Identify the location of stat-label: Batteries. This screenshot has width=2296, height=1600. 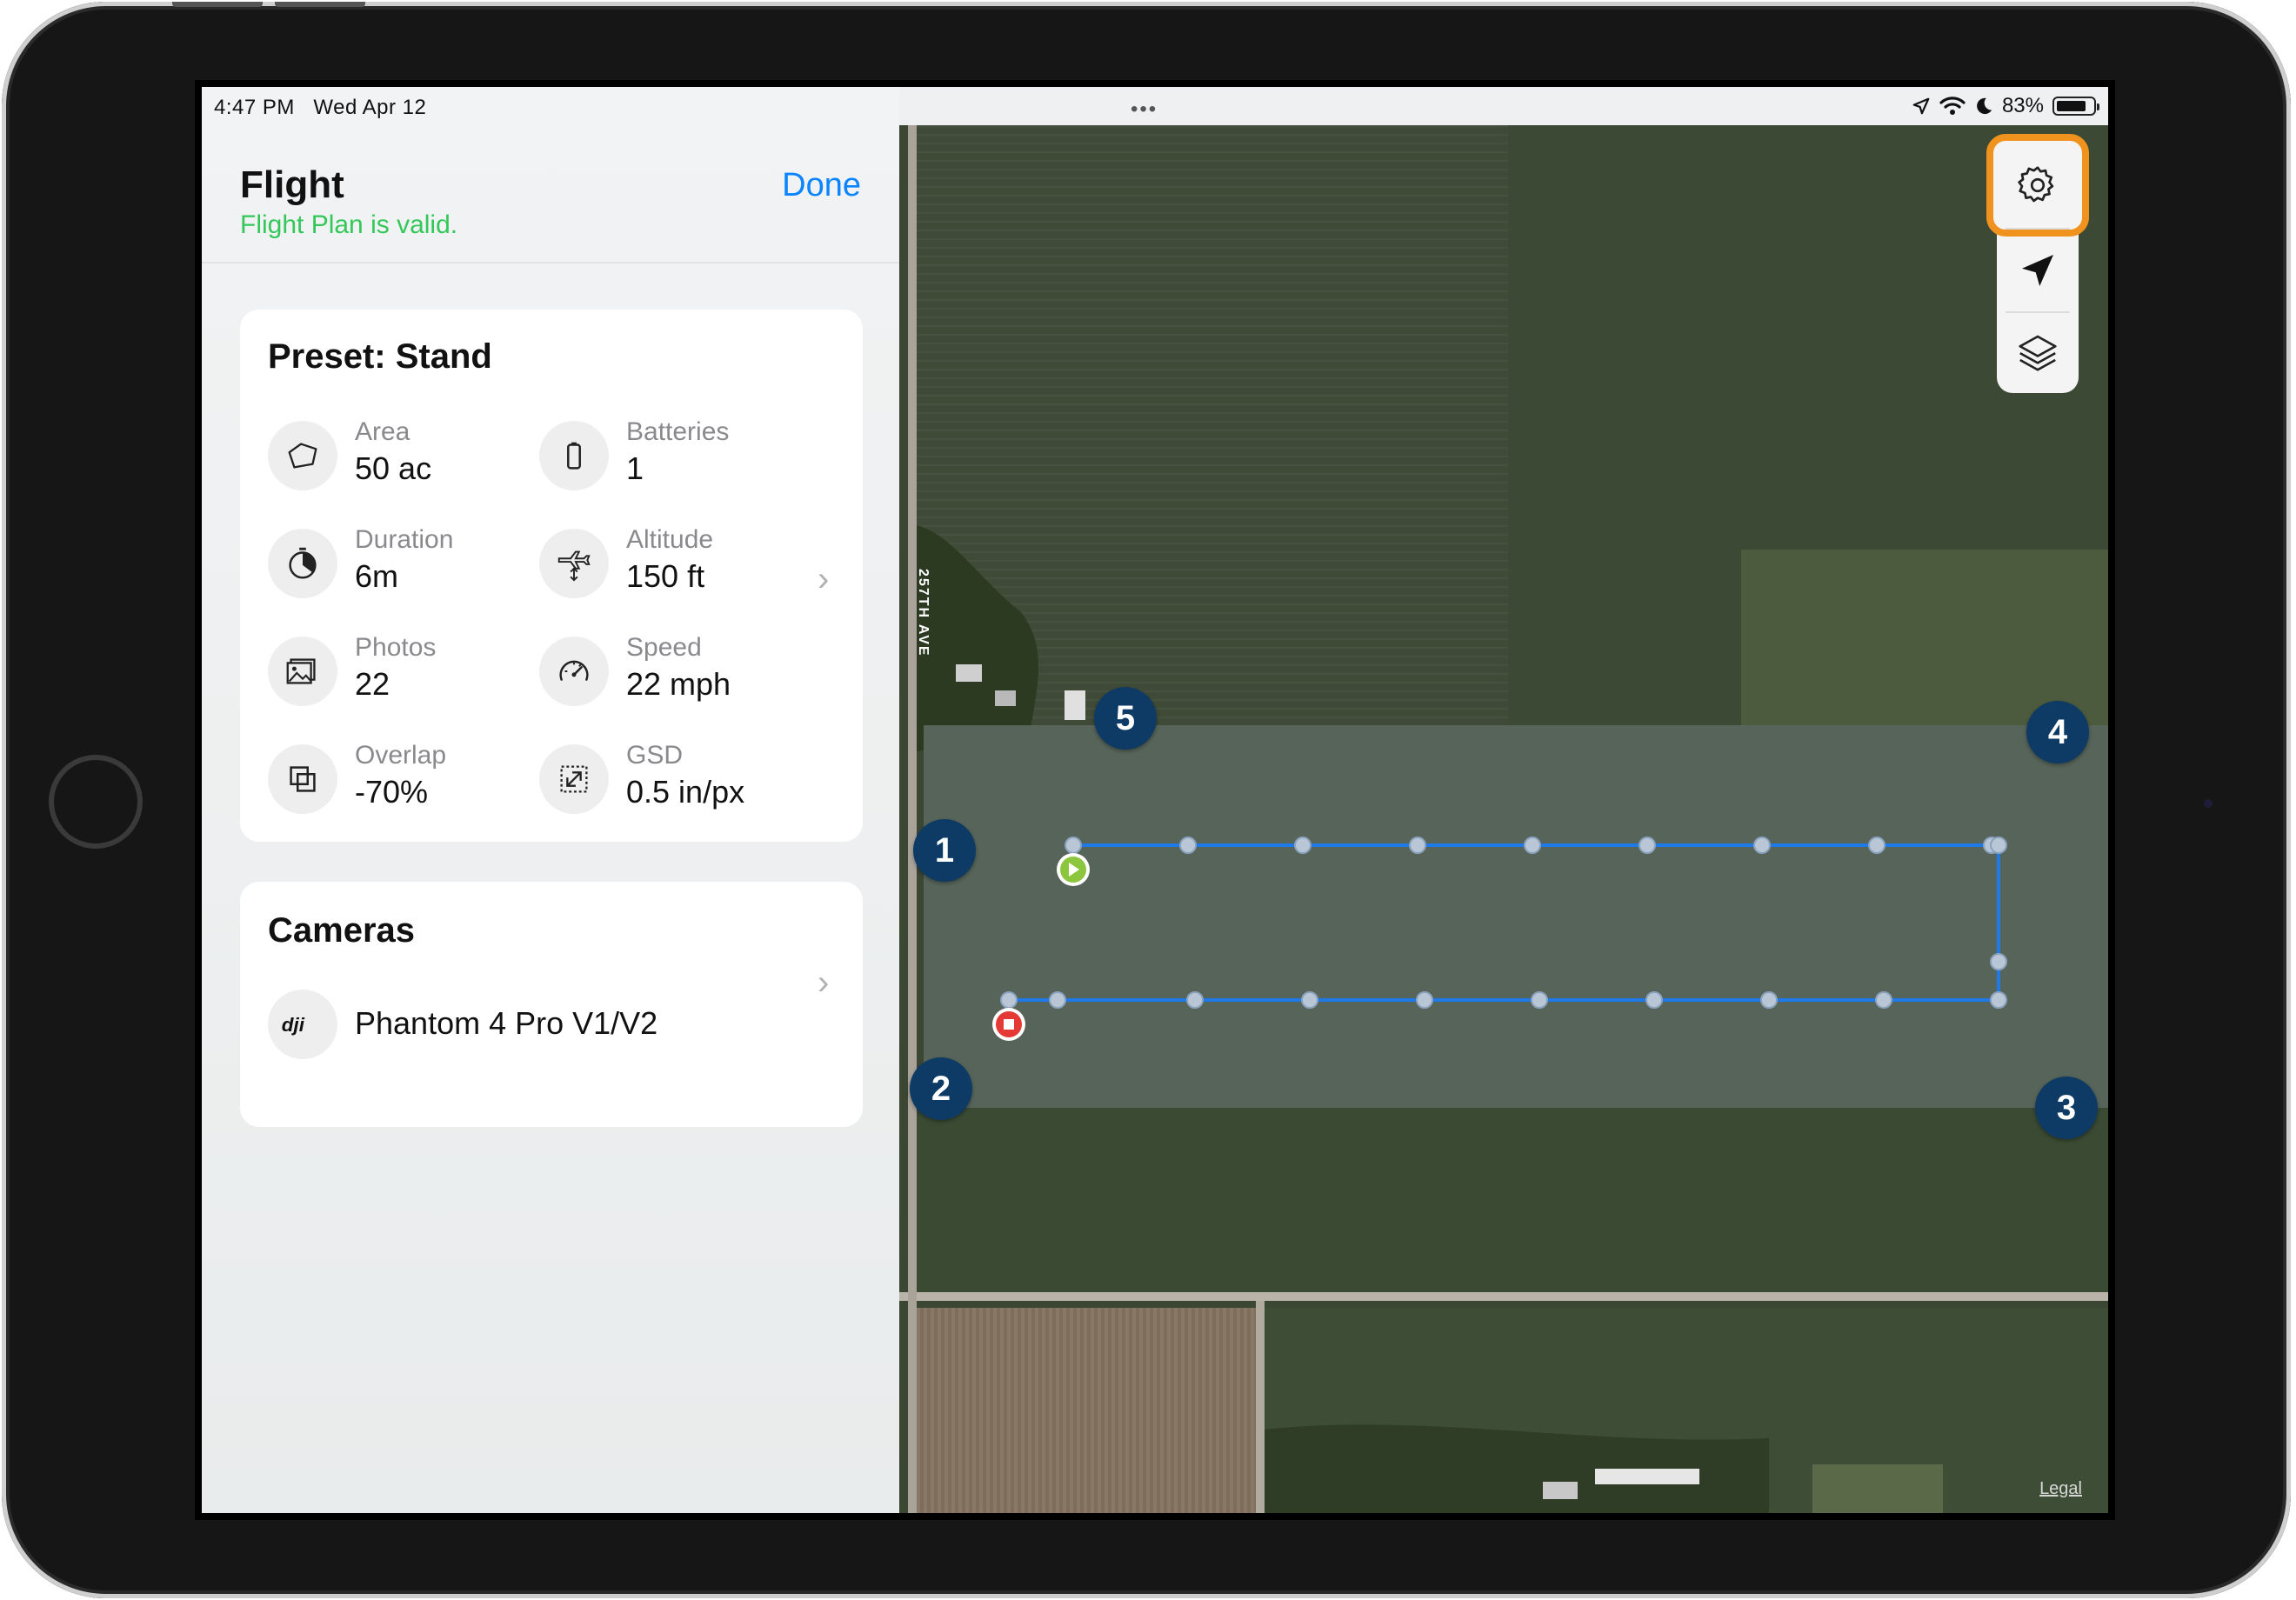
(678, 431).